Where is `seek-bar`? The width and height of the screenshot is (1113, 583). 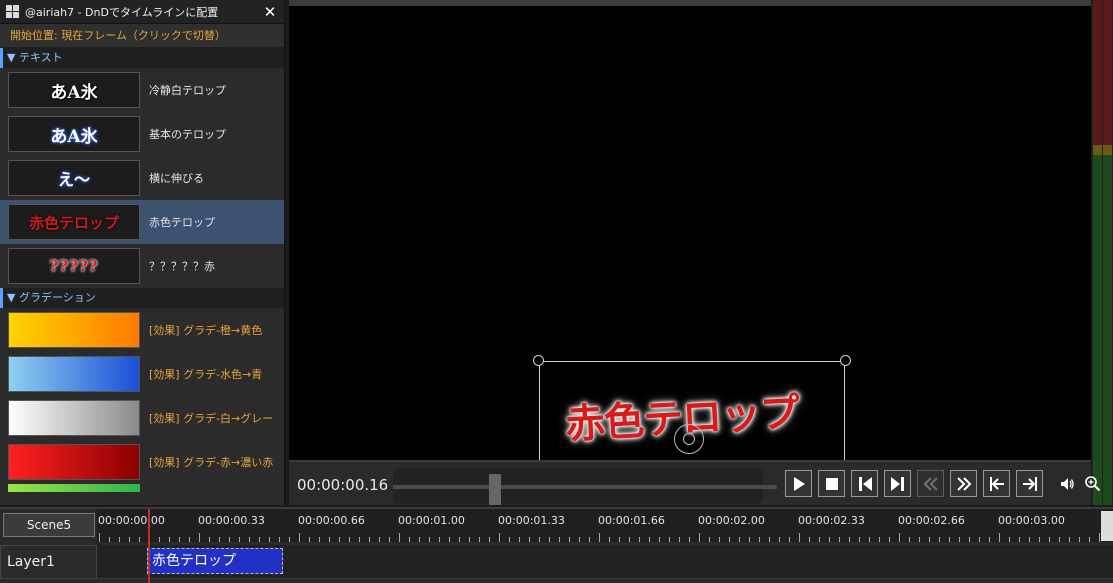
seek-bar is located at coordinates (585, 486).